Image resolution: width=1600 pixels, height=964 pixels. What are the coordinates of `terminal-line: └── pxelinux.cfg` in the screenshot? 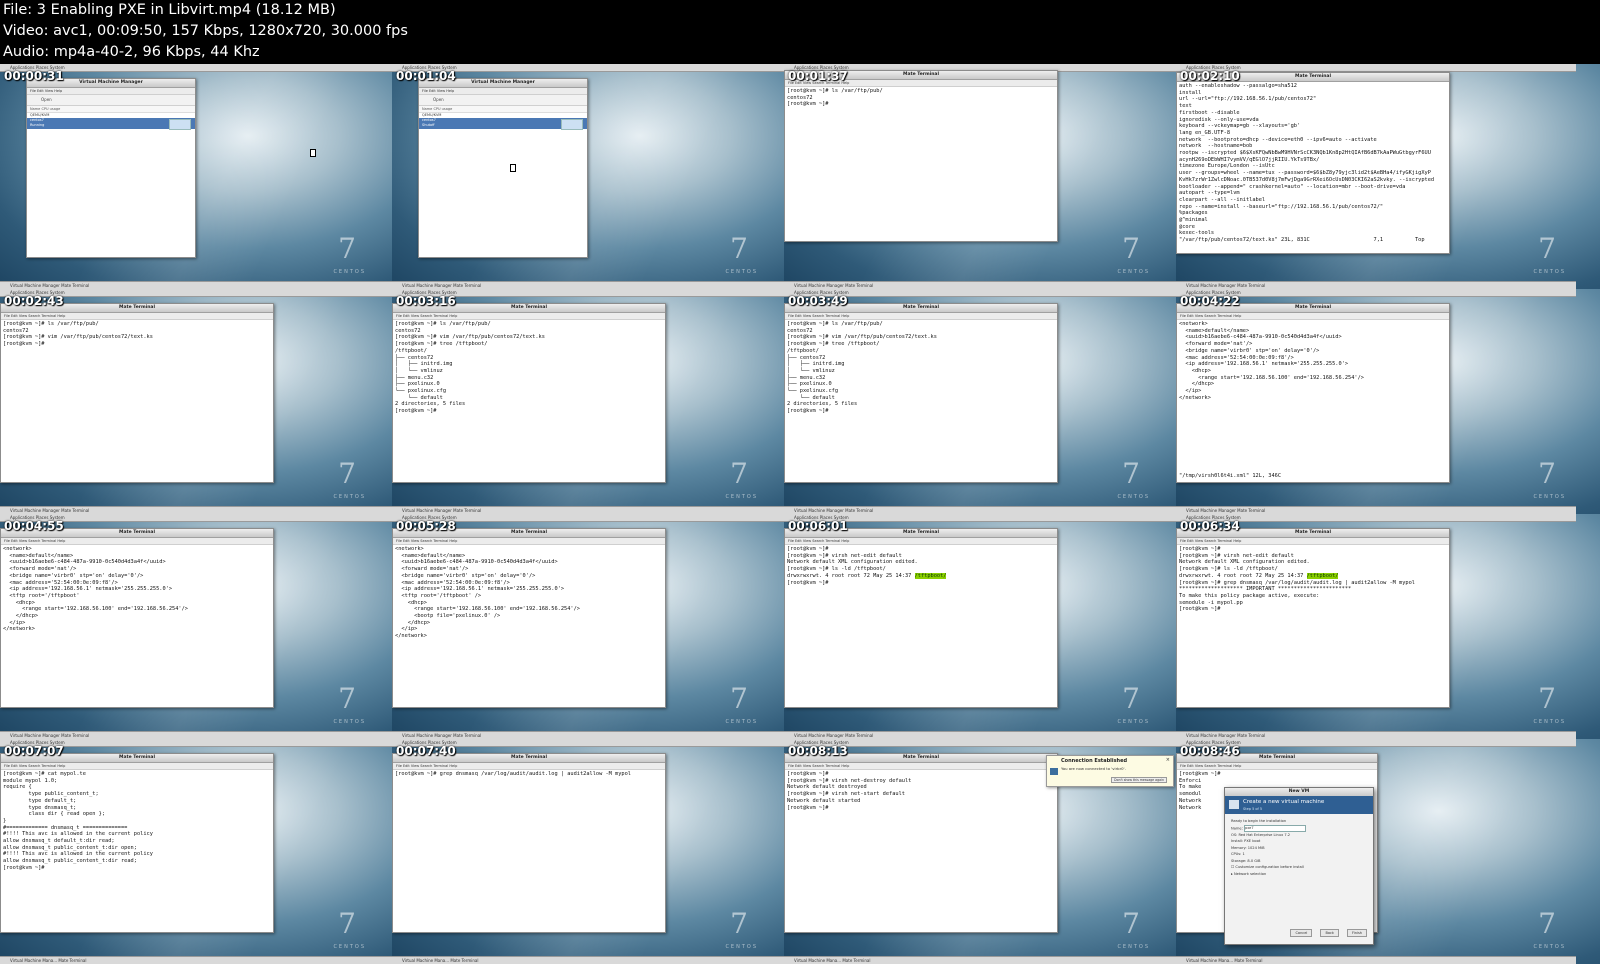 It's located at (813, 391).